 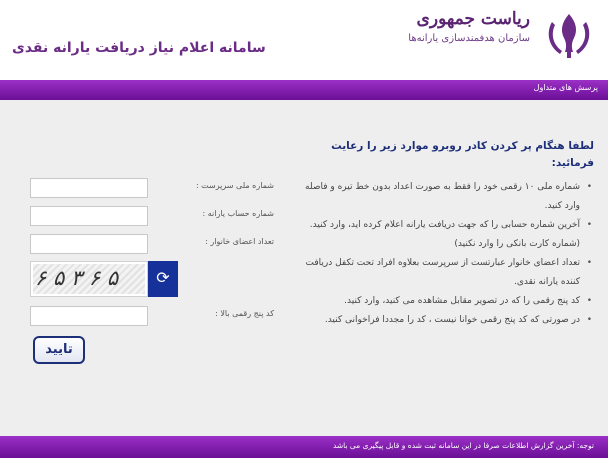 What do you see at coordinates (155, 317) in the screenshot?
I see `captcha-code-row: کد پنج رقمی بالا :` at bounding box center [155, 317].